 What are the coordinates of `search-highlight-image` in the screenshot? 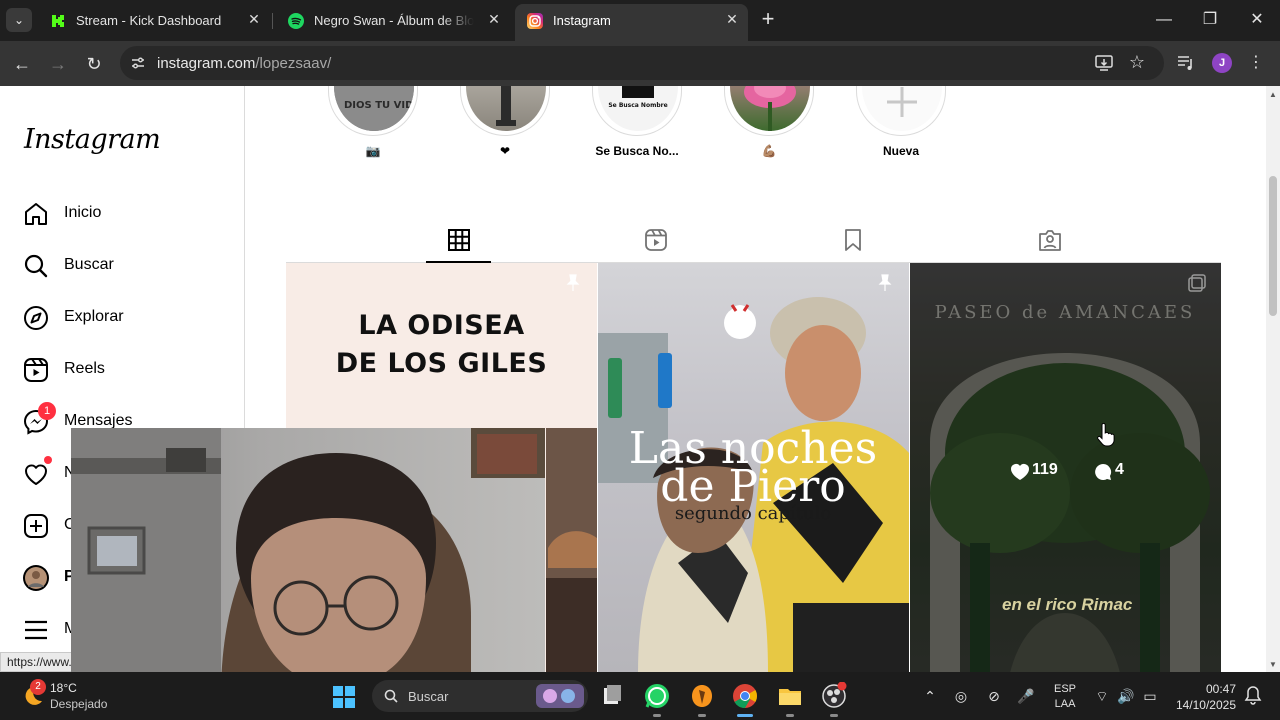 It's located at (560, 696).